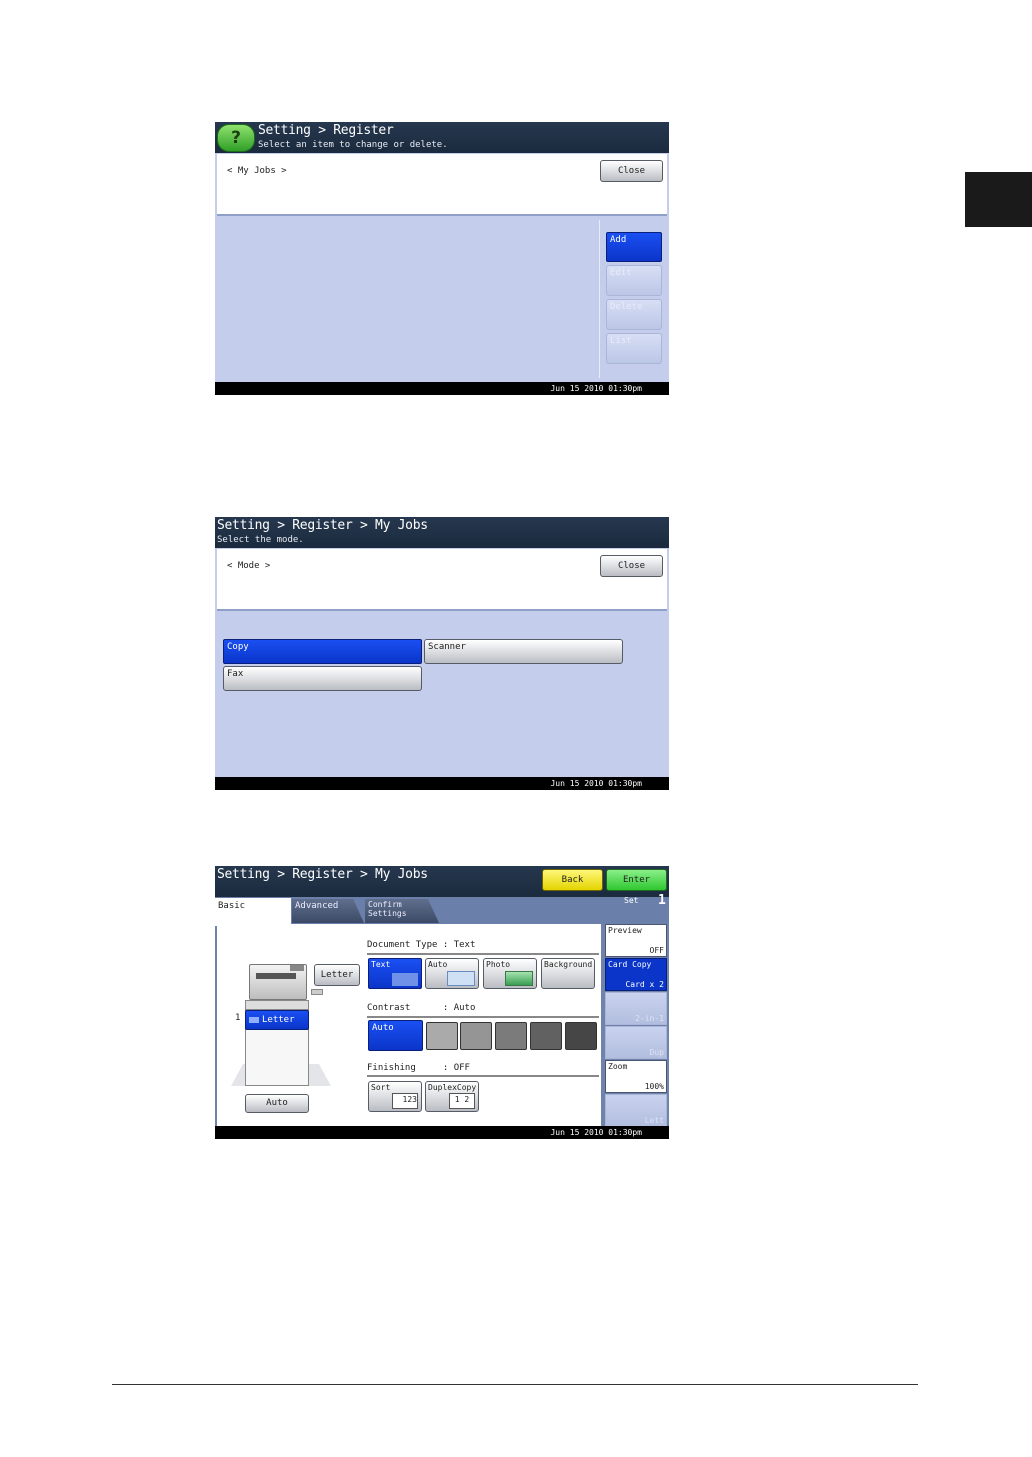  What do you see at coordinates (405, 979) in the screenshot?
I see `text-doc-icon` at bounding box center [405, 979].